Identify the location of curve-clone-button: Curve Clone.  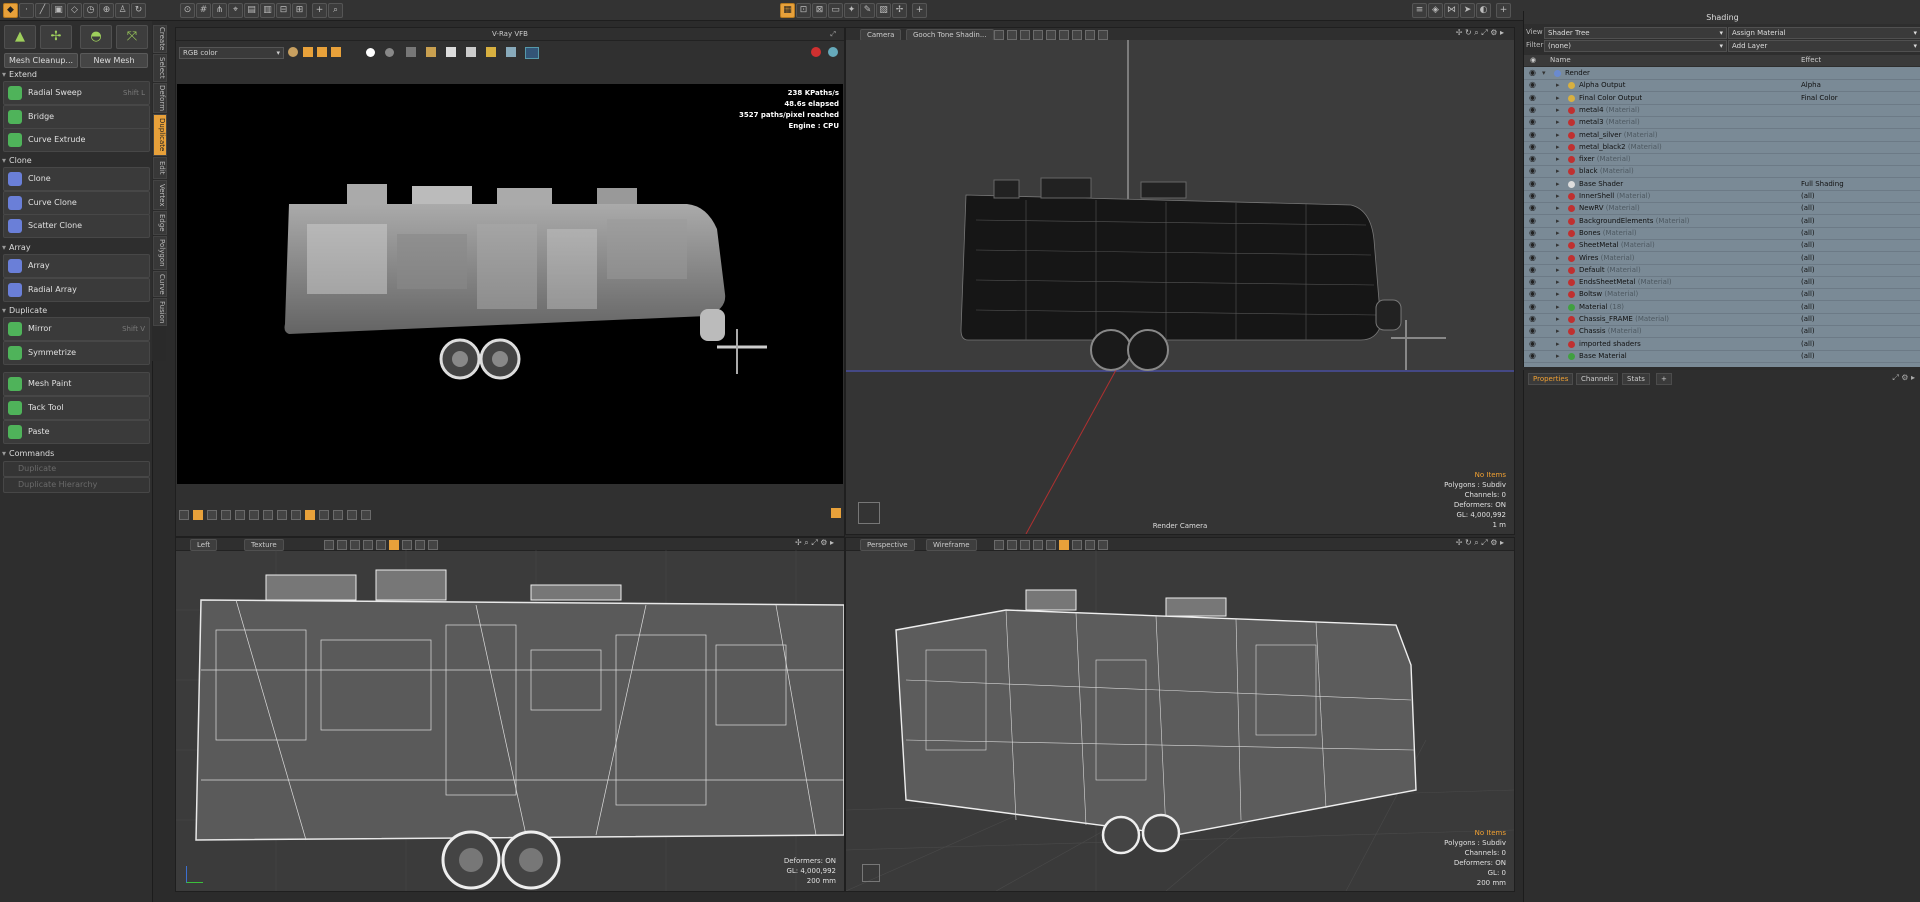
(76, 203).